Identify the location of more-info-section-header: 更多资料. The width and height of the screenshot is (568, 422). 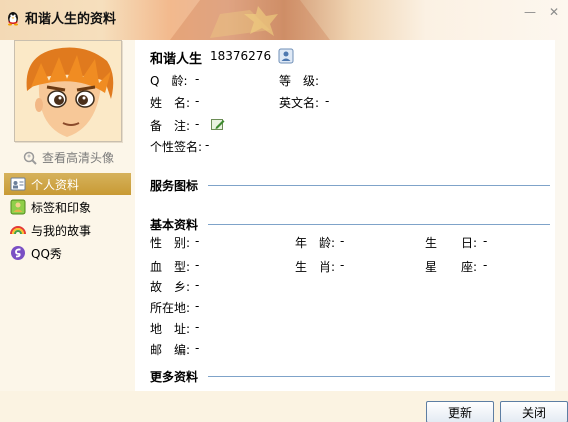
(350, 376).